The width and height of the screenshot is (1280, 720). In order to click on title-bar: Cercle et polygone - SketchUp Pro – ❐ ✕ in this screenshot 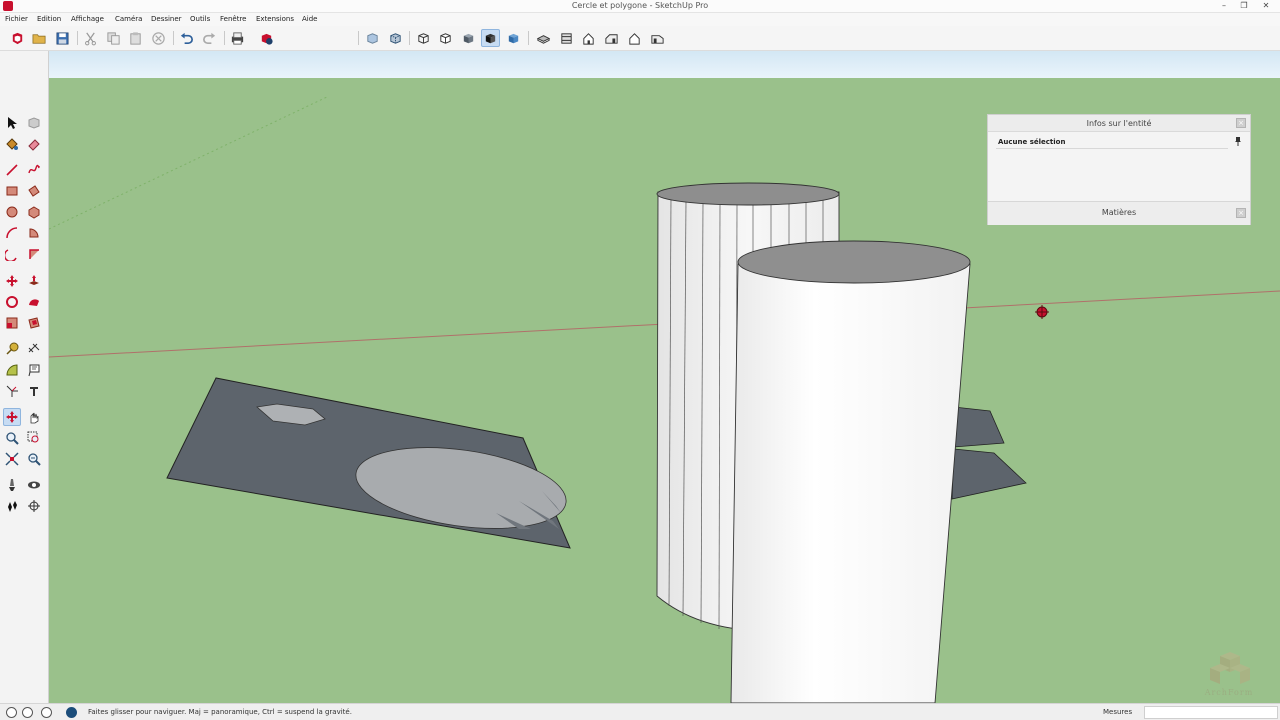, I will do `click(640, 6)`.